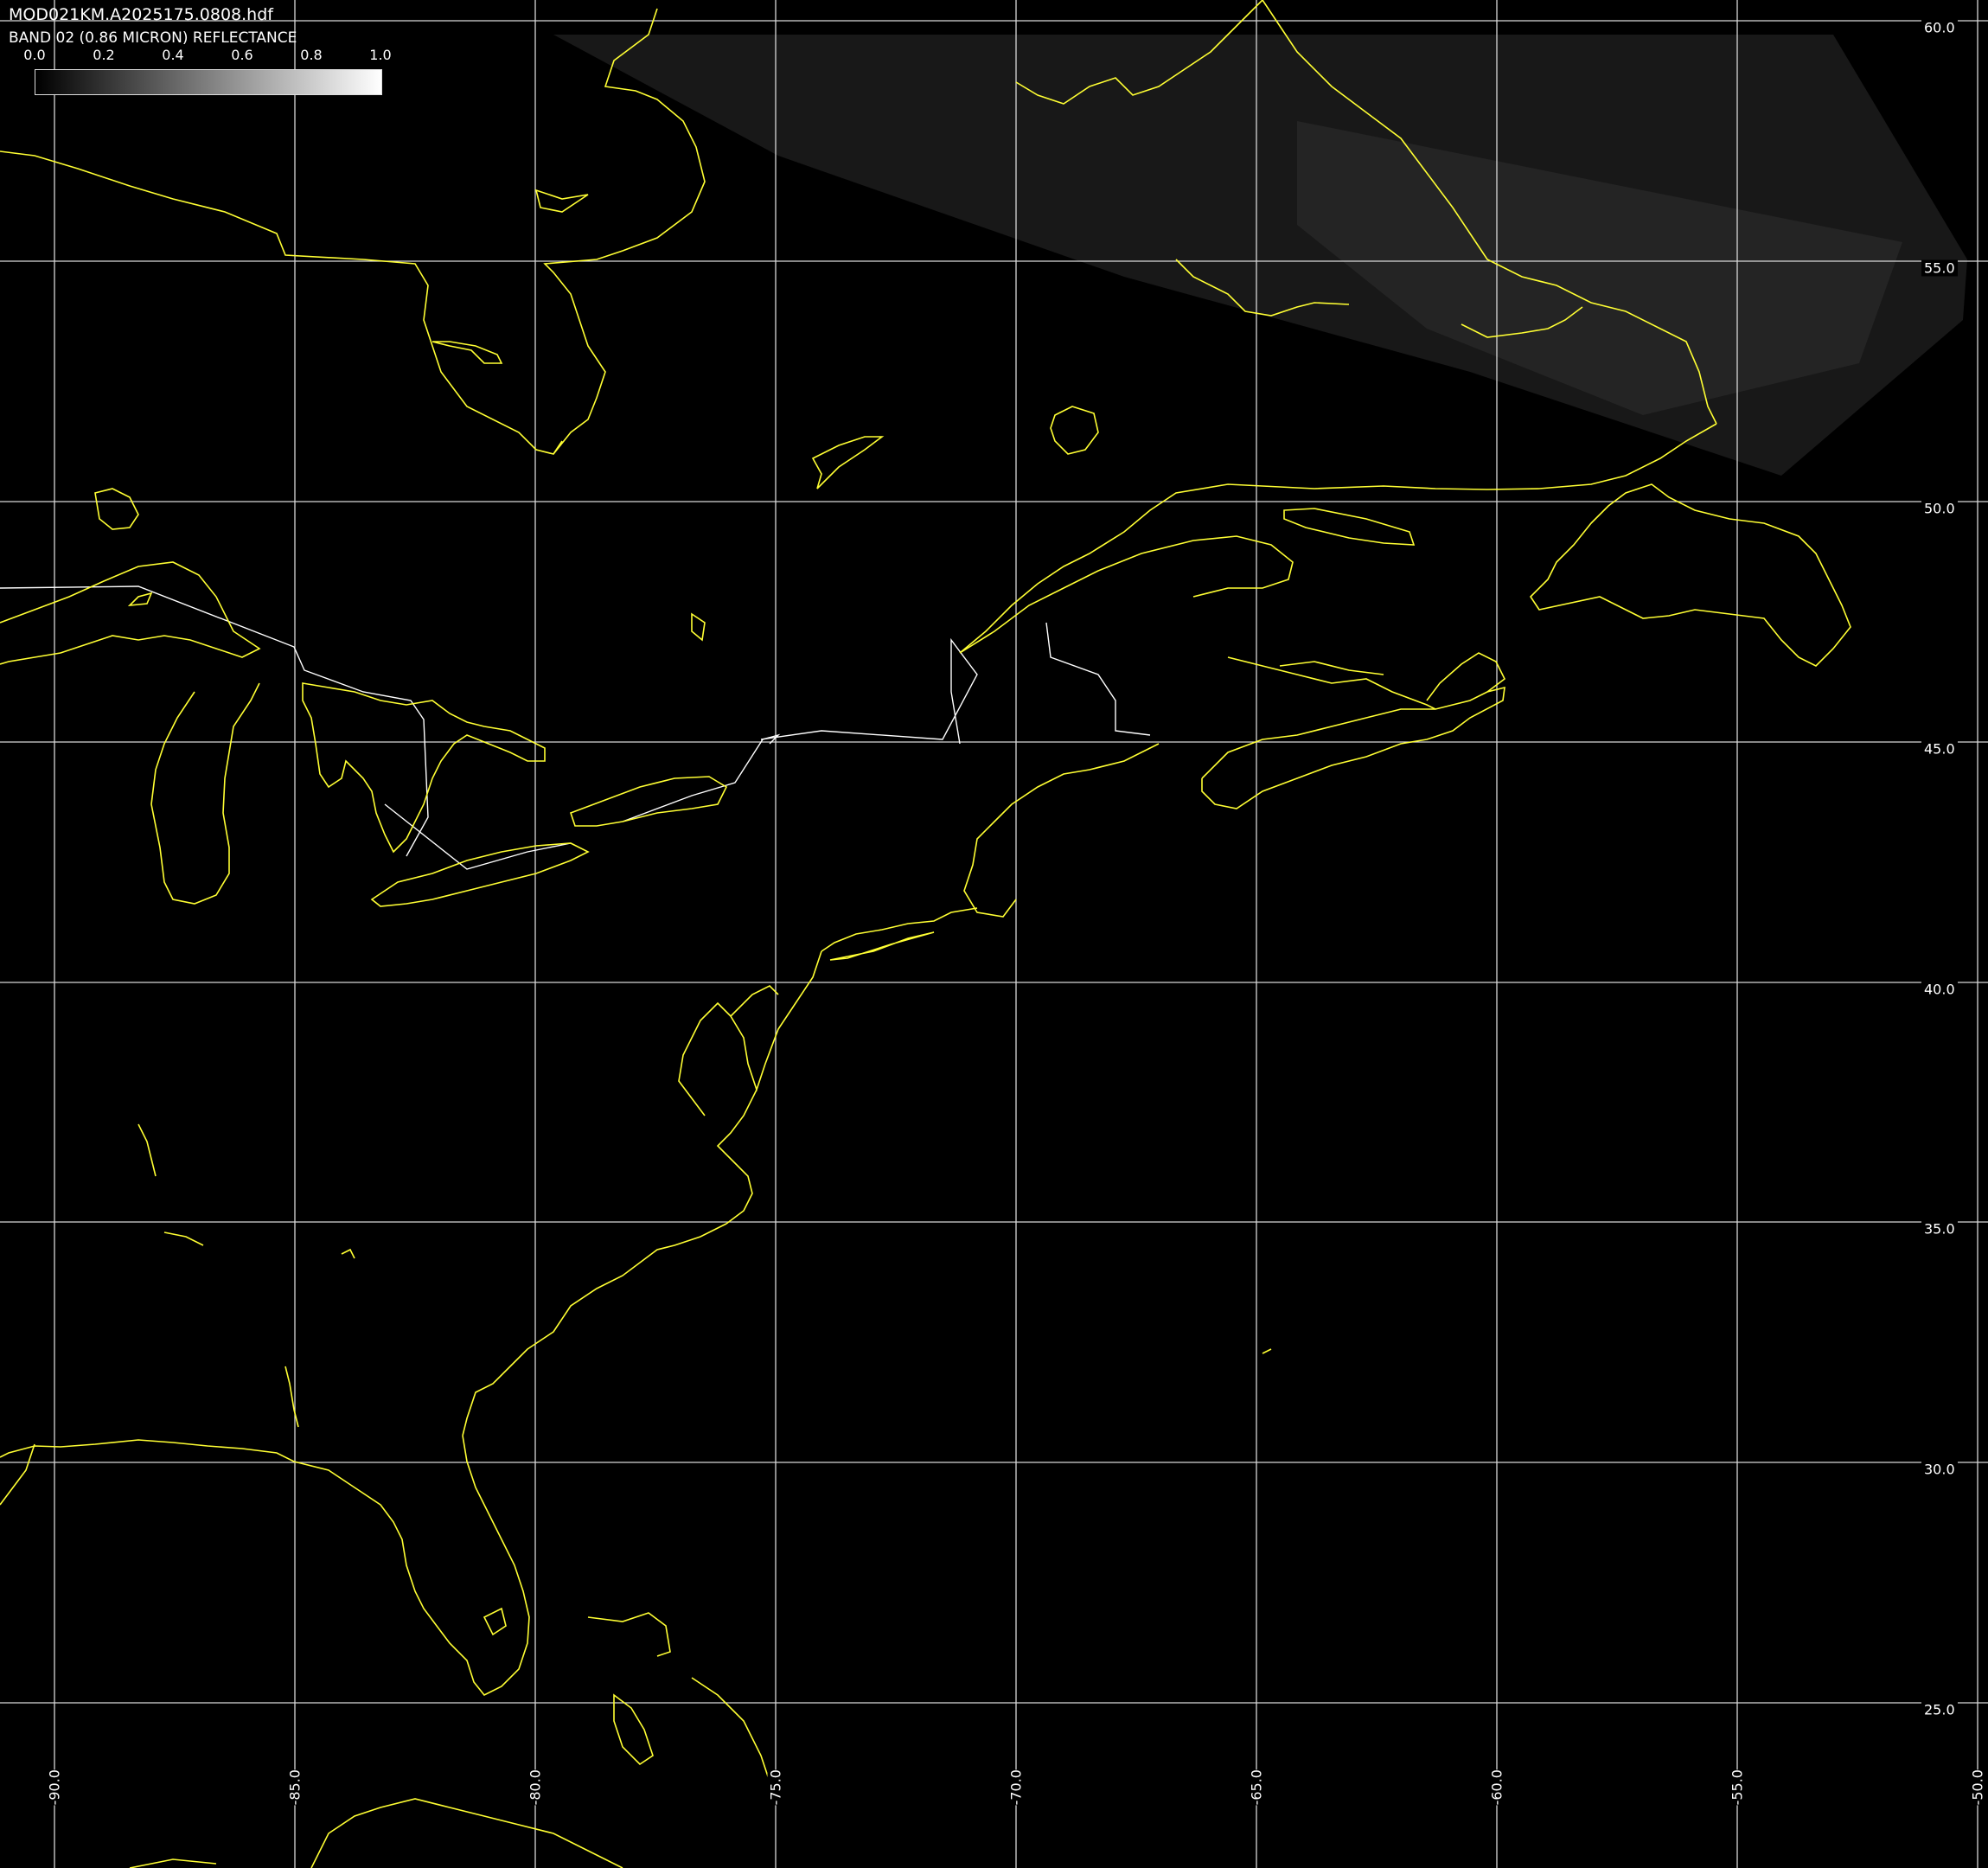  I want to click on colorbar-tick-label: 1.0, so click(380, 55).